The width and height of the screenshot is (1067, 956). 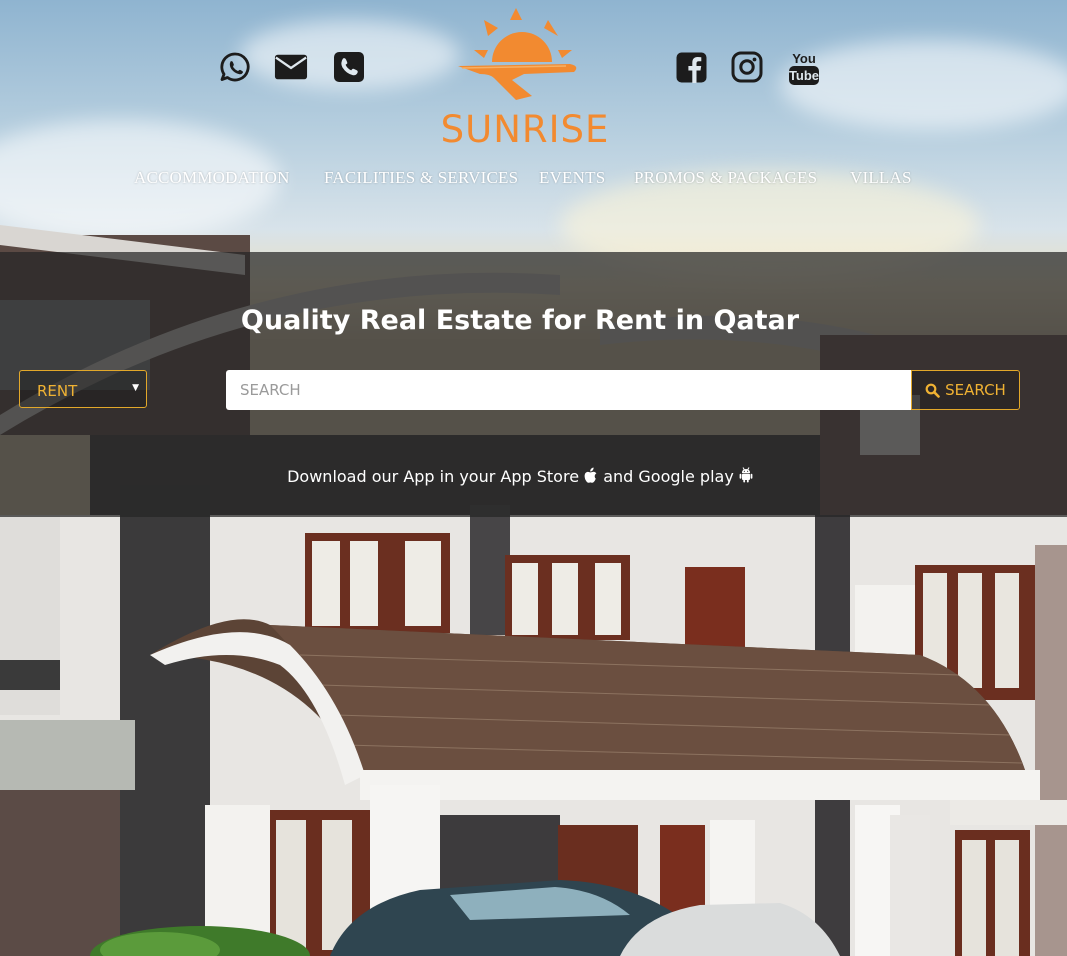 I want to click on search-input, so click(x=569, y=390).